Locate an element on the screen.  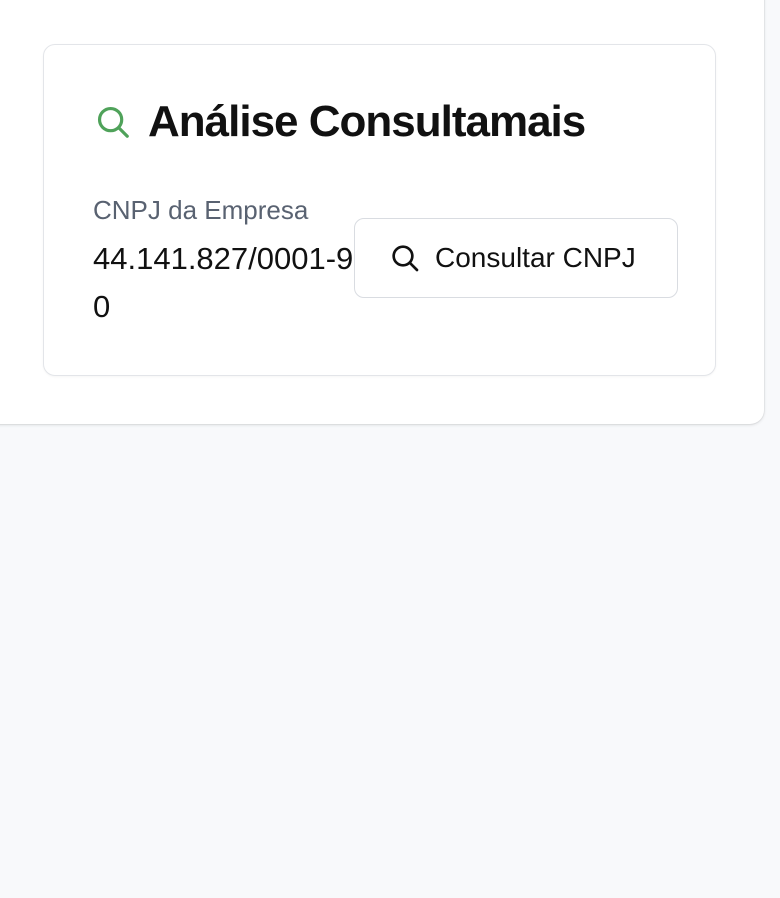
consultar-cnpj-label: Consultar CNPJ is located at coordinates (535, 257).